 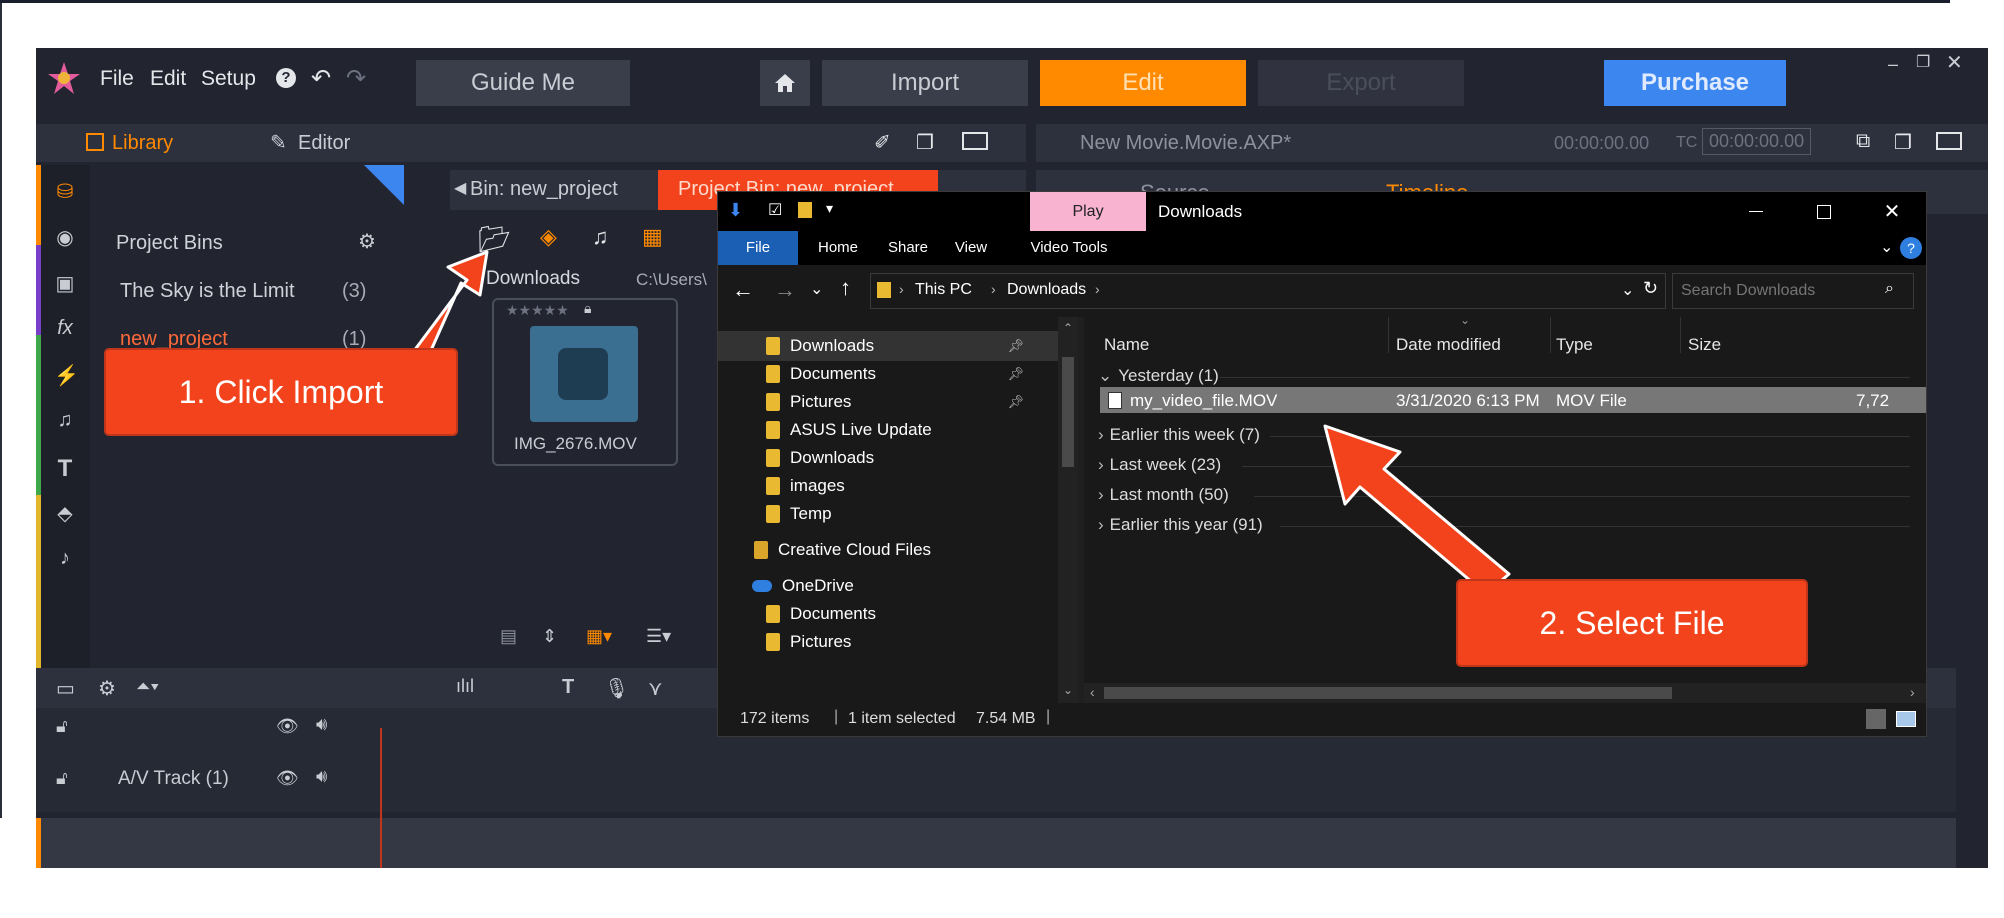 What do you see at coordinates (281, 392) in the screenshot?
I see `callout-step-1: 1. Click Import` at bounding box center [281, 392].